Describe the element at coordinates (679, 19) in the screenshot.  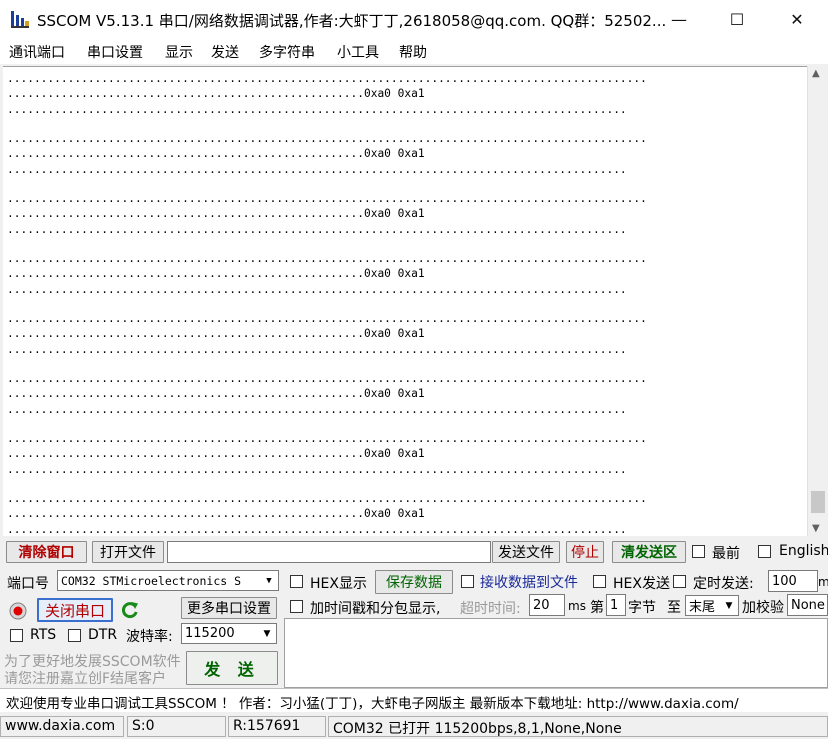
I see `minimize-button: —` at that location.